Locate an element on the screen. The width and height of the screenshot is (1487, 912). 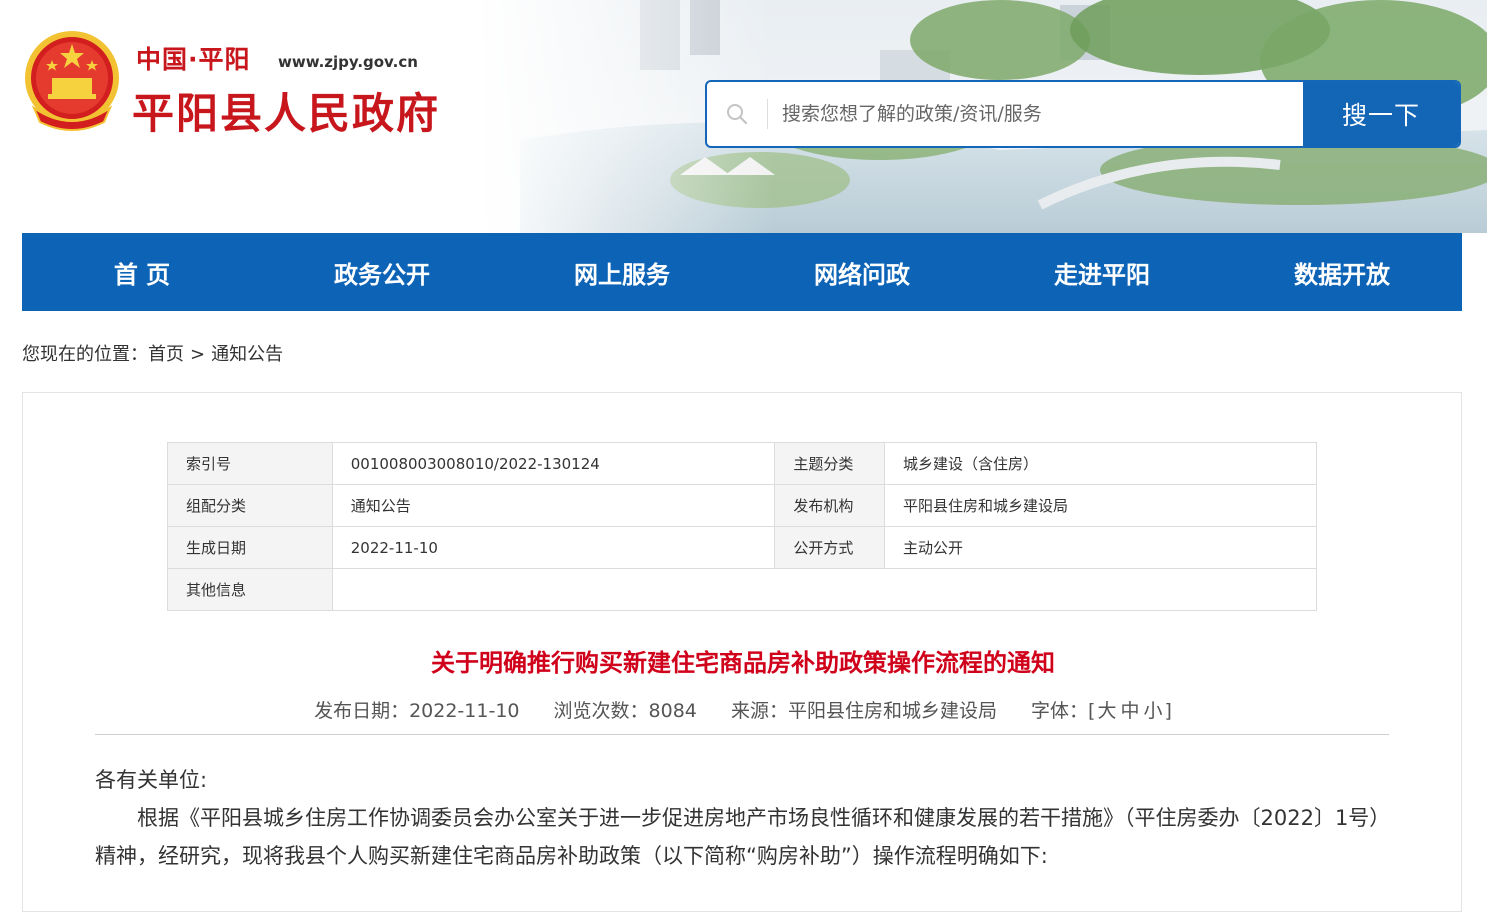
table-row: 生成日期 2022-11-10 公开方式 主动公开 is located at coordinates (742, 547).